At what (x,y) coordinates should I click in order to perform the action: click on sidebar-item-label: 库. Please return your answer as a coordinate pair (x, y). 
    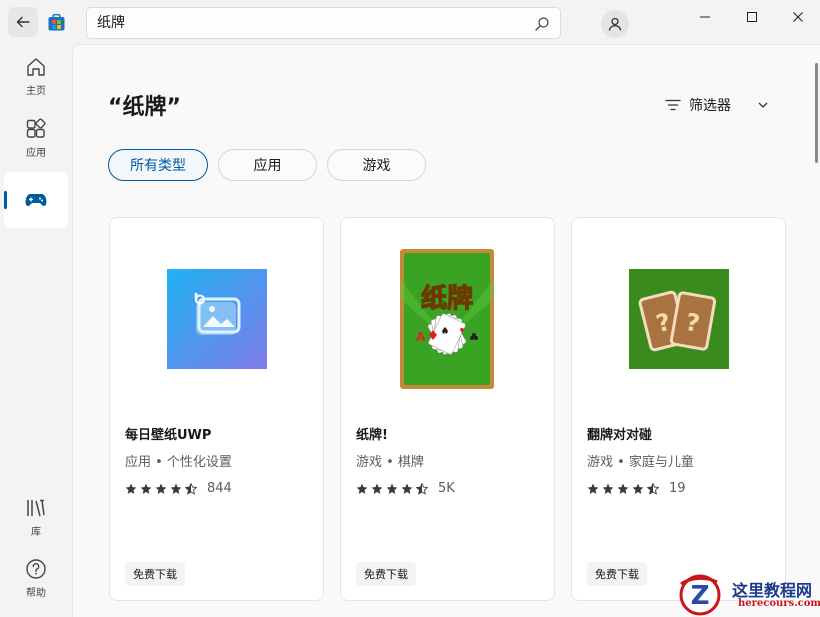
    Looking at the image, I should click on (36, 532).